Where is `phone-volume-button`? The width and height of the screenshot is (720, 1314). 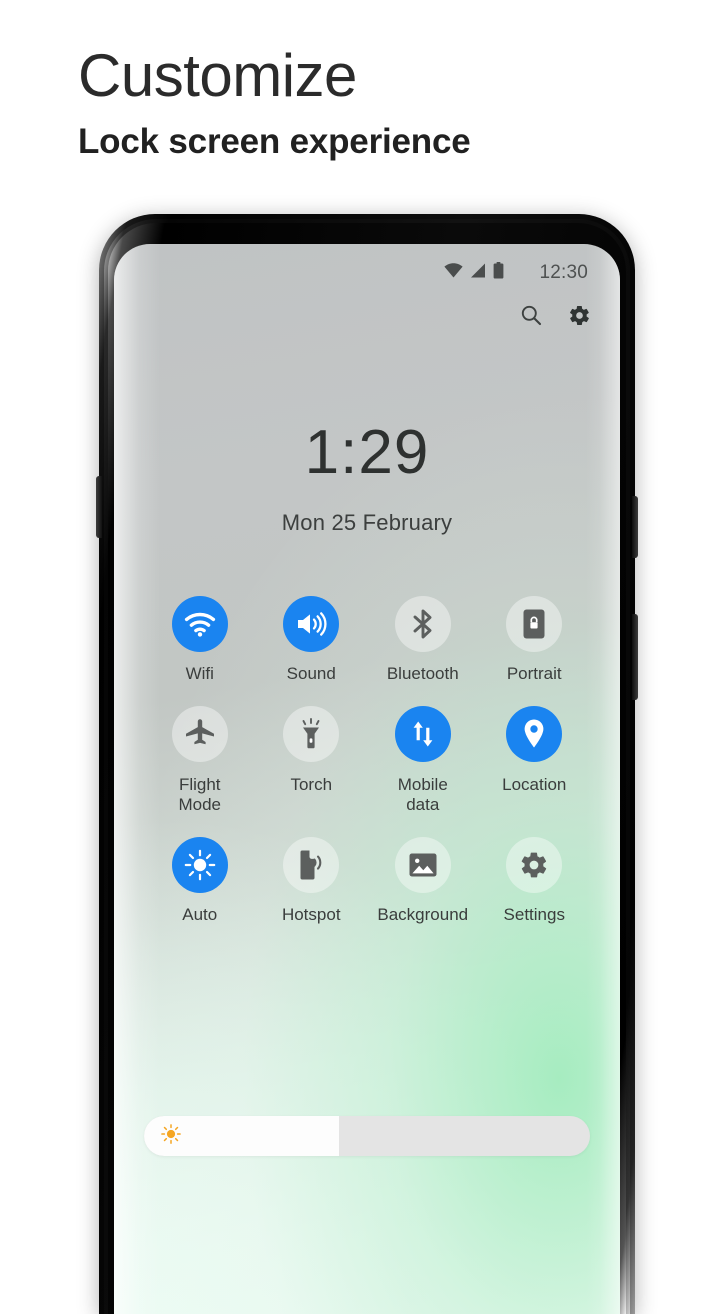 phone-volume-button is located at coordinates (635, 527).